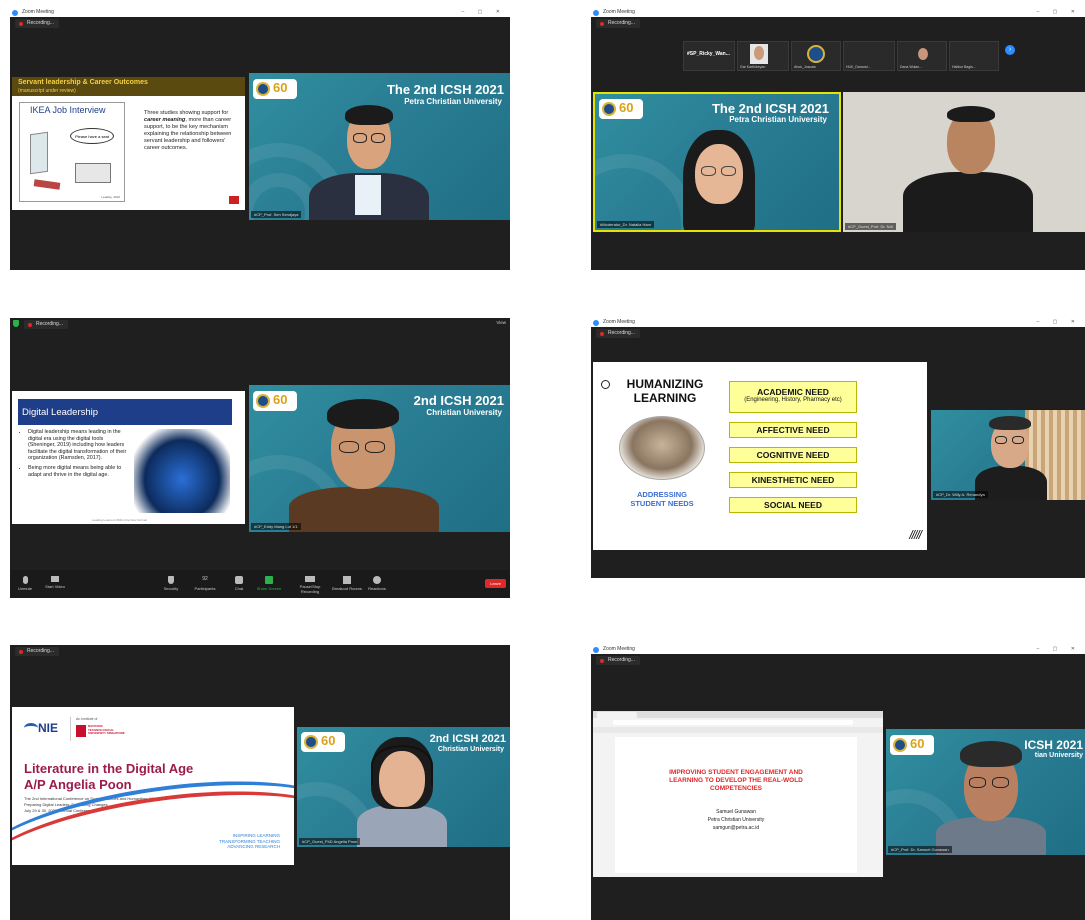 The height and width of the screenshot is (920, 1085). Describe the element at coordinates (47, 184) in the screenshot. I see `parts-shape` at that location.